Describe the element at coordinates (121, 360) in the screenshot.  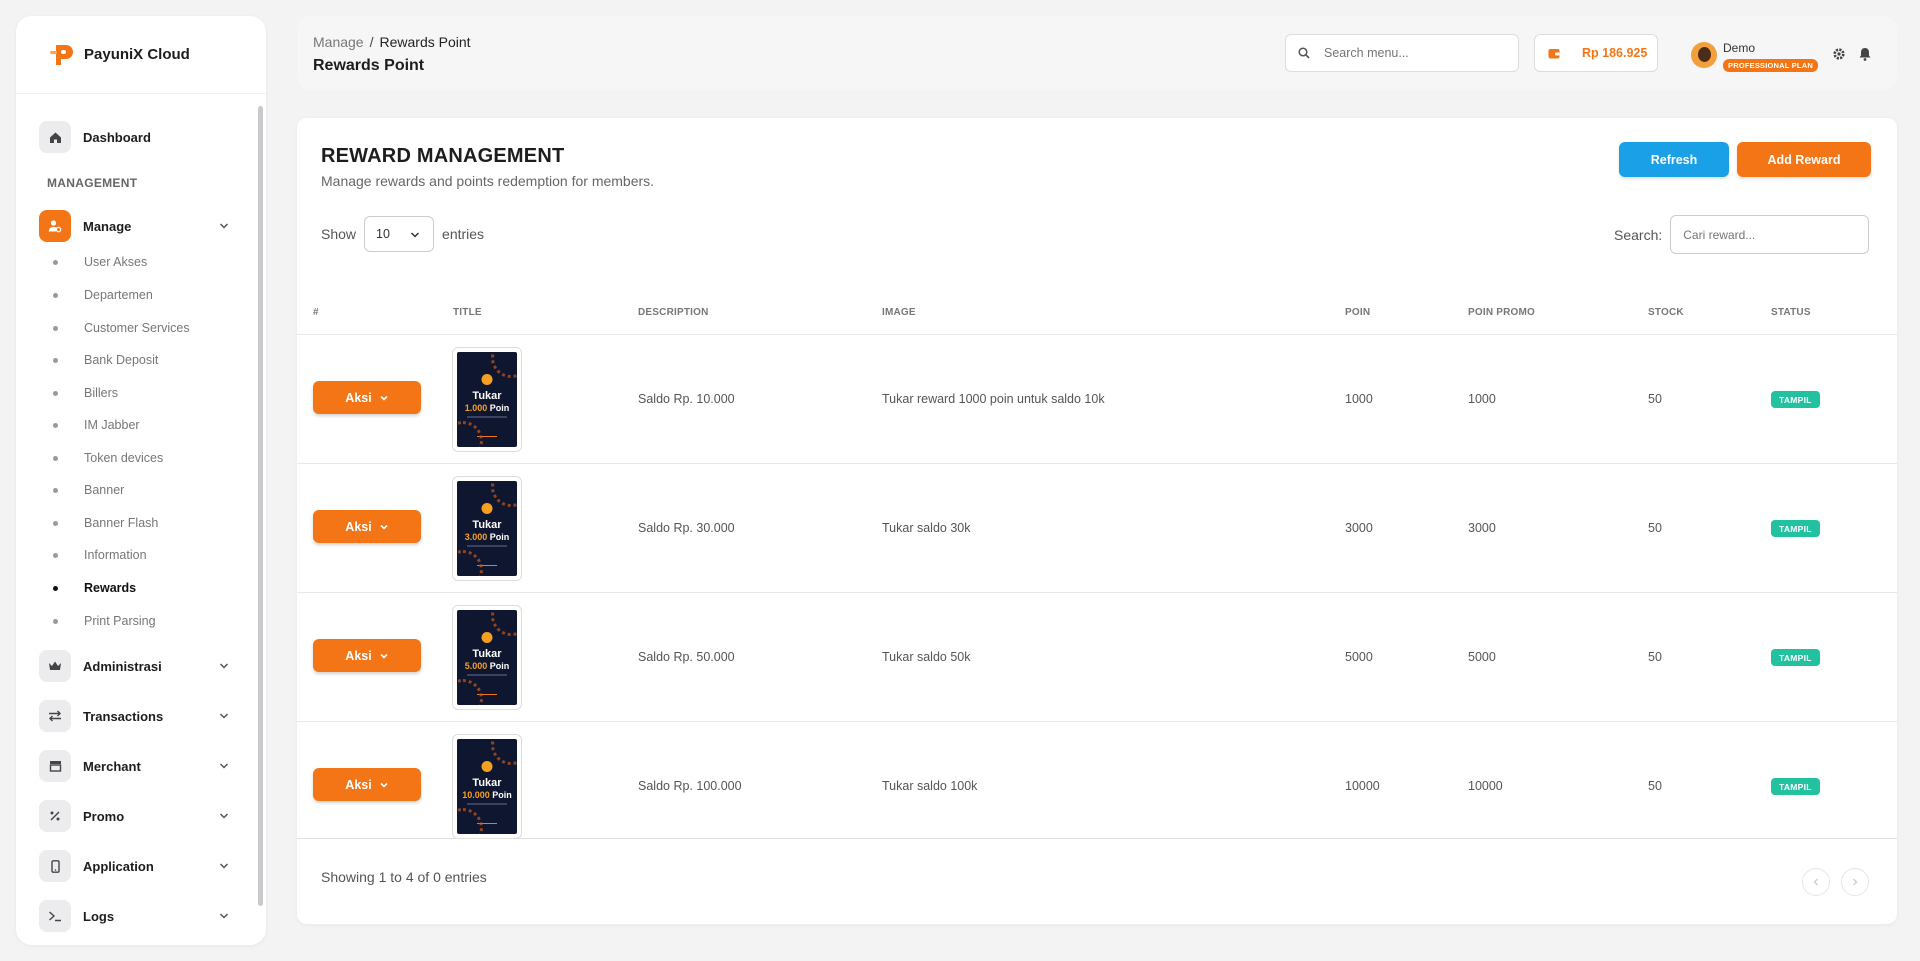
I see `sidebar-subitem-label: Bank Deposit` at that location.